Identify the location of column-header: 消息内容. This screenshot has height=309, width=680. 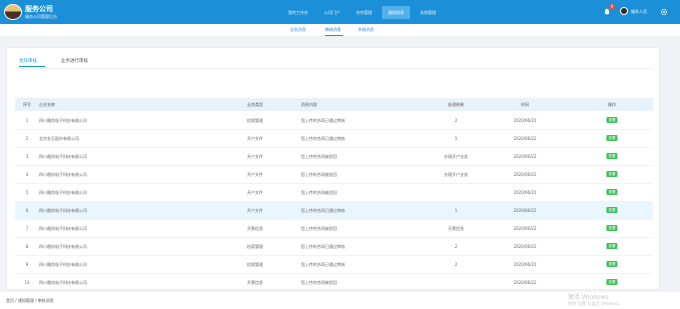
(309, 104).